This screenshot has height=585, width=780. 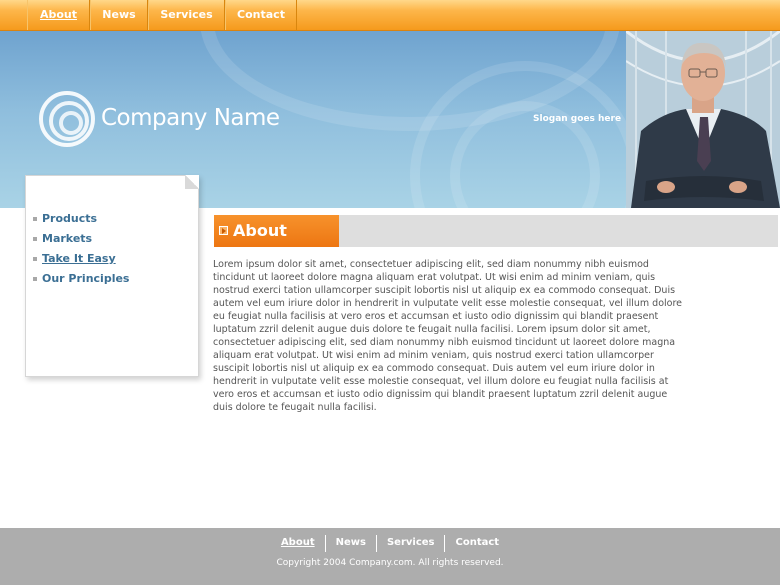 What do you see at coordinates (190, 118) in the screenshot?
I see `company-name: Company Name` at bounding box center [190, 118].